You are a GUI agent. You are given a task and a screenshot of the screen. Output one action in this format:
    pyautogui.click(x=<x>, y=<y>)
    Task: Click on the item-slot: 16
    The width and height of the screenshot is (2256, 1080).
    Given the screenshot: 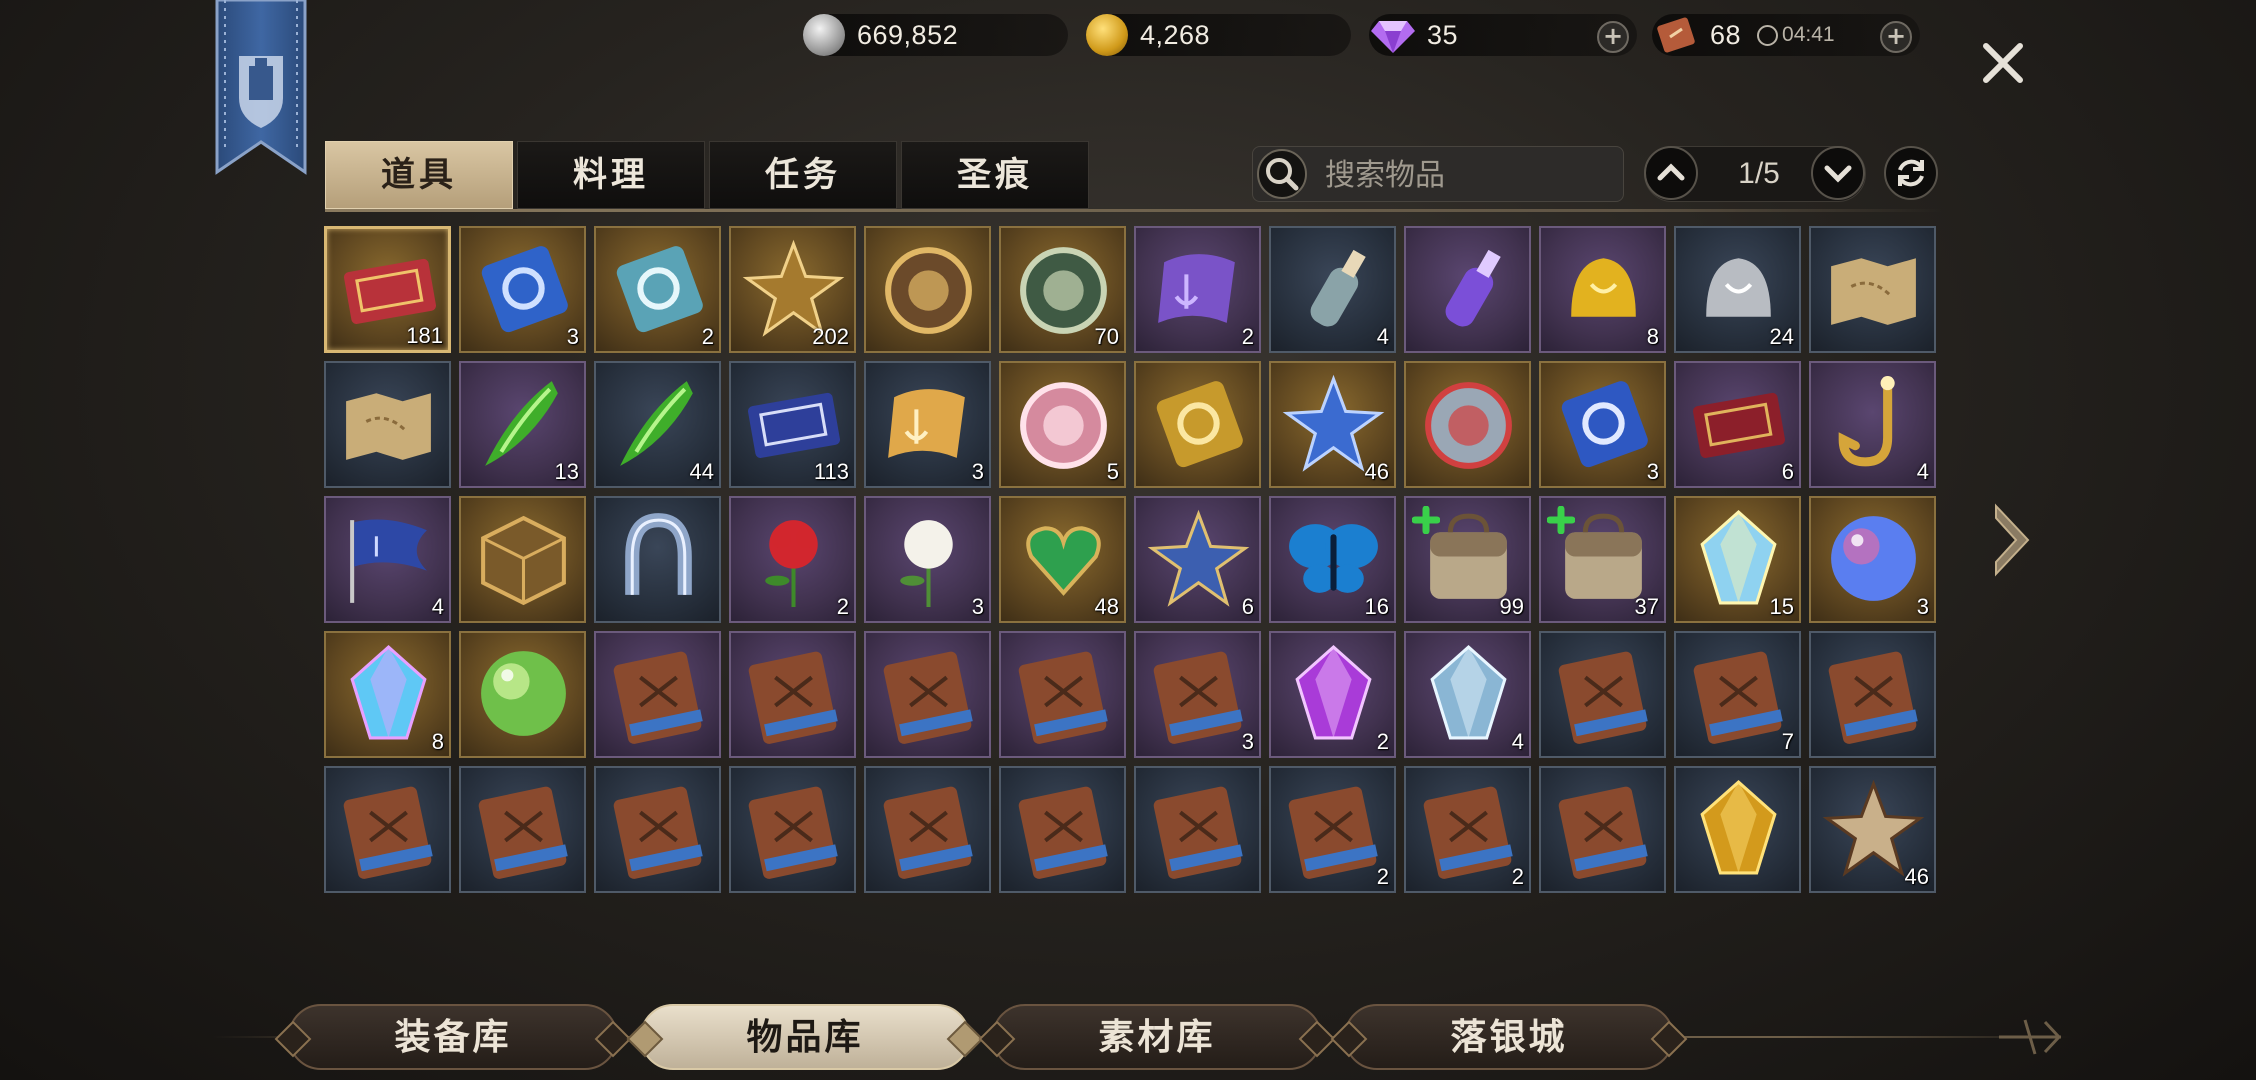 What is the action you would take?
    pyautogui.click(x=1332, y=559)
    